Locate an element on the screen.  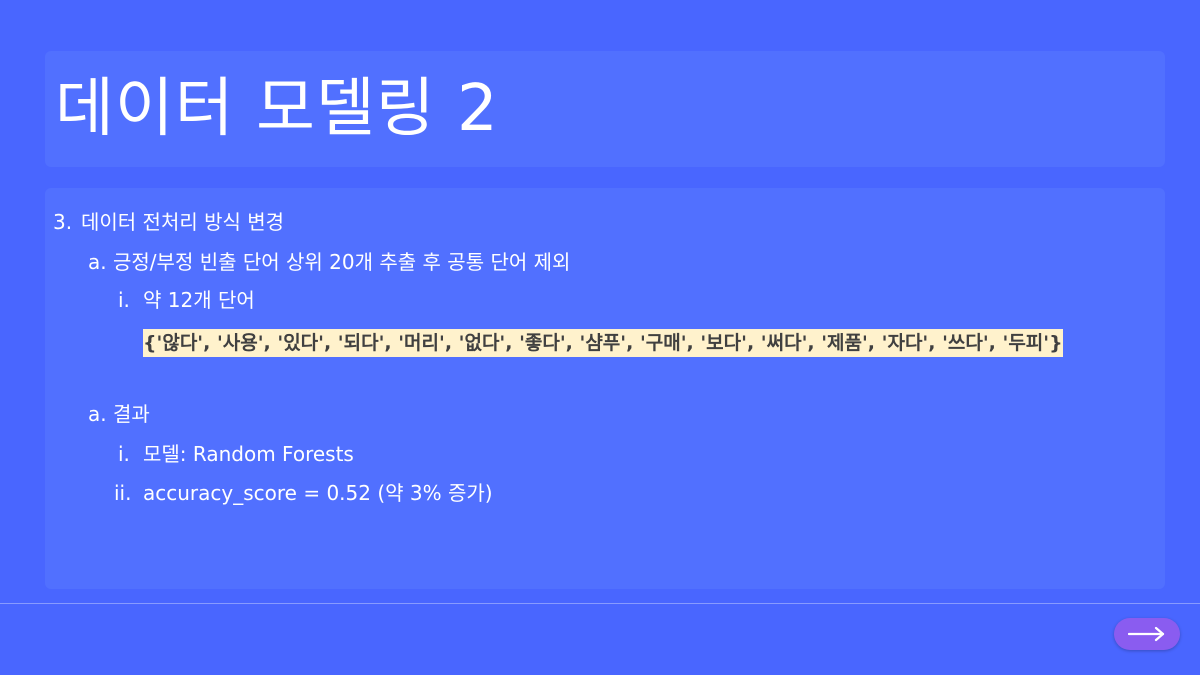
next-slide-button is located at coordinates (1147, 634).